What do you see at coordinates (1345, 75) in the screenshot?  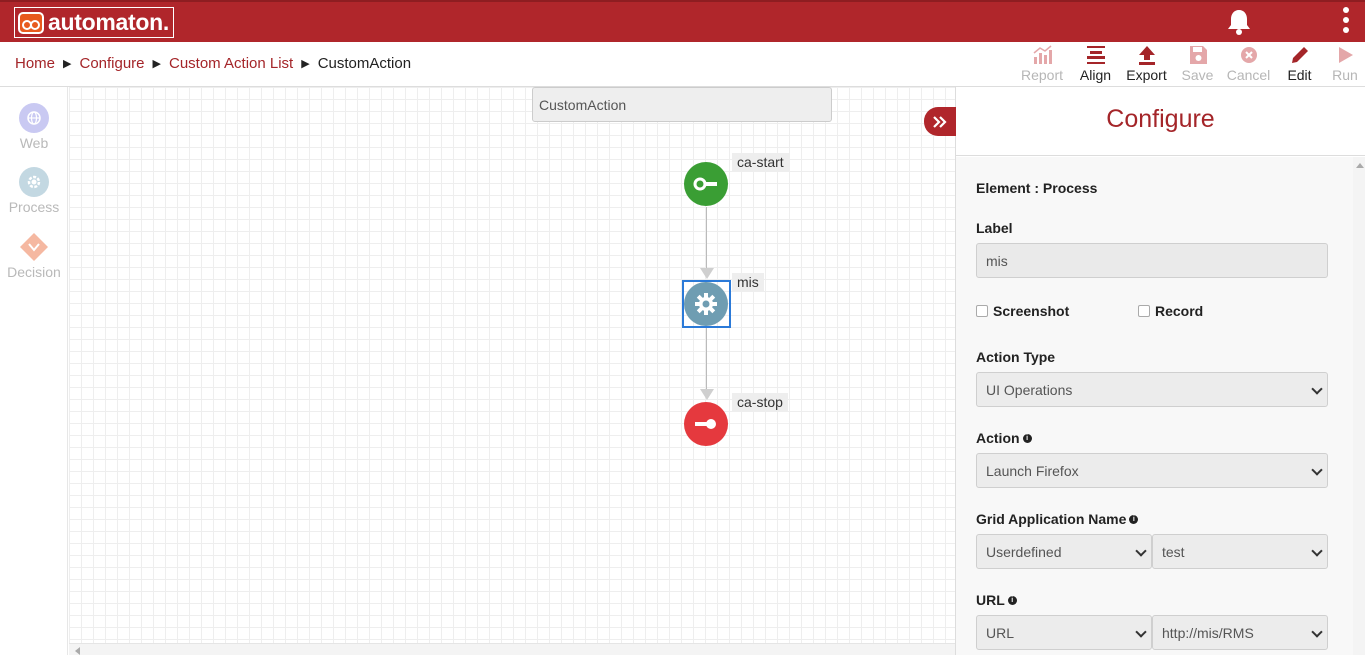 I see `run-label: Run` at bounding box center [1345, 75].